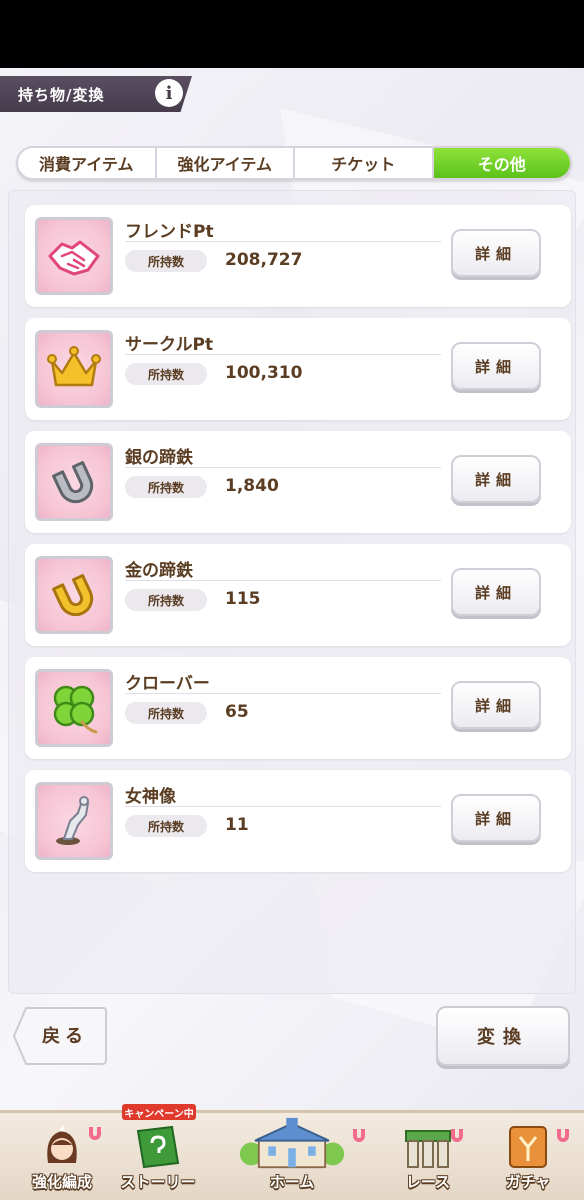  Describe the element at coordinates (292, 1182) in the screenshot. I see `nav-label: ホーム` at that location.